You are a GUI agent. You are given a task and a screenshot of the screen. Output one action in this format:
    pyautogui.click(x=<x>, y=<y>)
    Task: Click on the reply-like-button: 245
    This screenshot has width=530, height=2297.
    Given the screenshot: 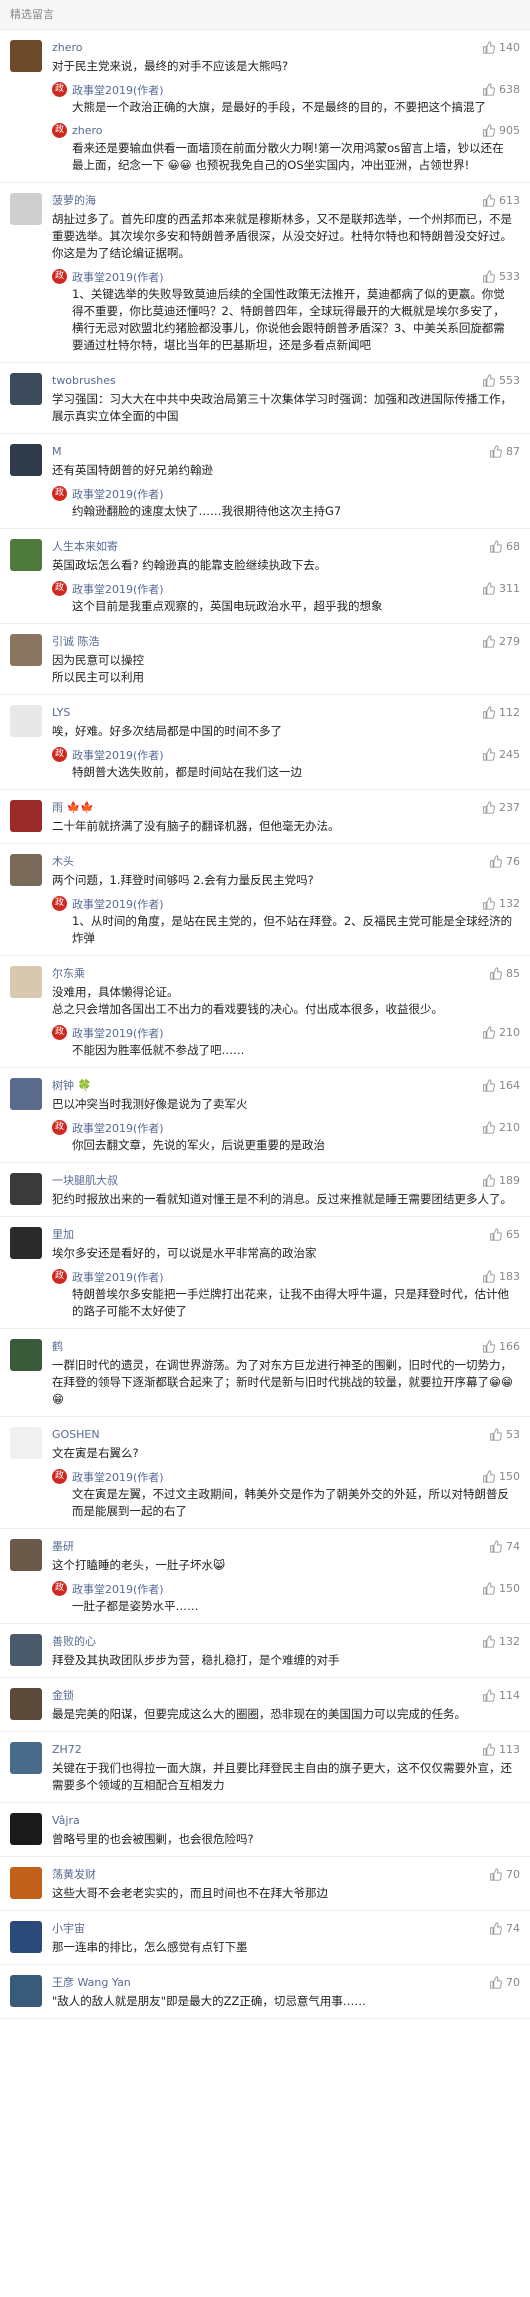 What is the action you would take?
    pyautogui.click(x=501, y=754)
    